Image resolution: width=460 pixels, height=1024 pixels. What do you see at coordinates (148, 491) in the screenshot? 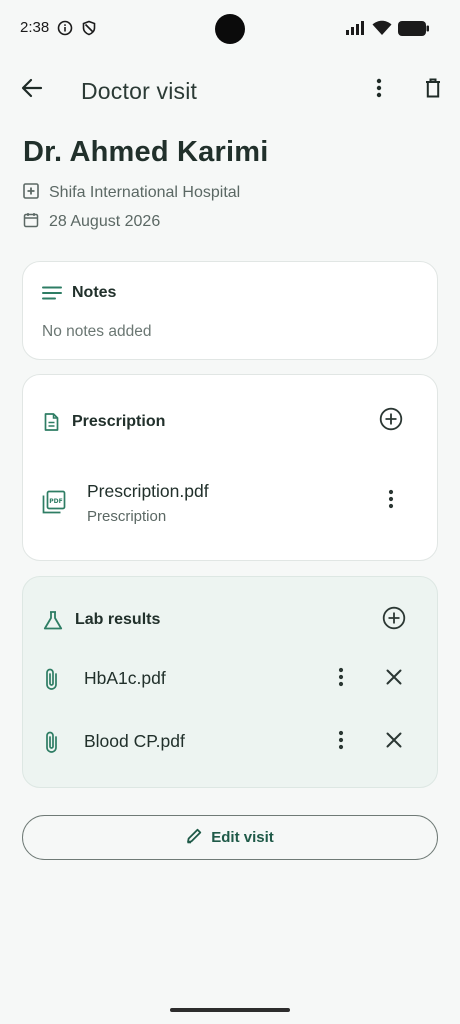
I see `file-name: Prescription.pdf` at bounding box center [148, 491].